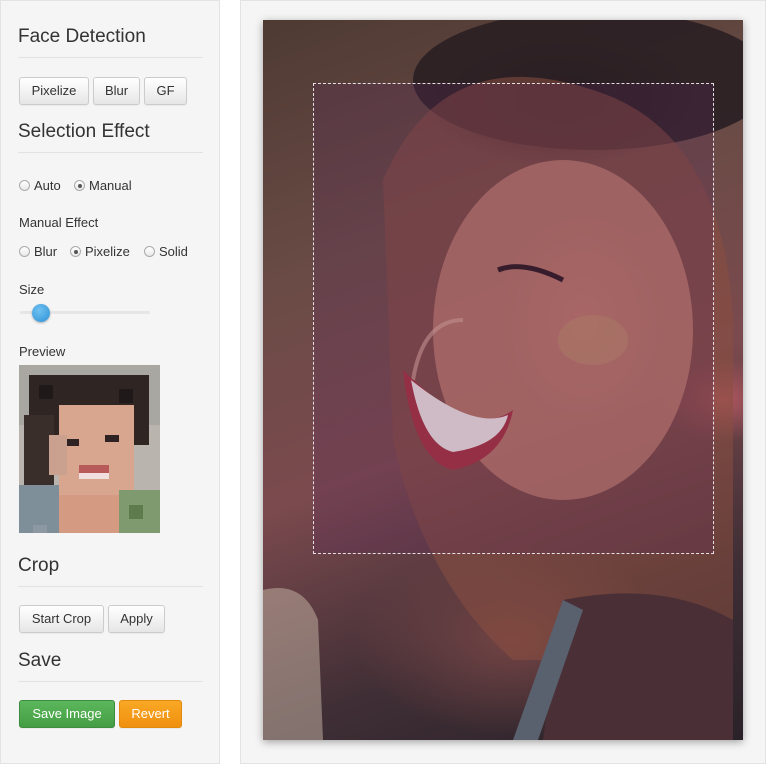  I want to click on radio-blur: Blur, so click(38, 251).